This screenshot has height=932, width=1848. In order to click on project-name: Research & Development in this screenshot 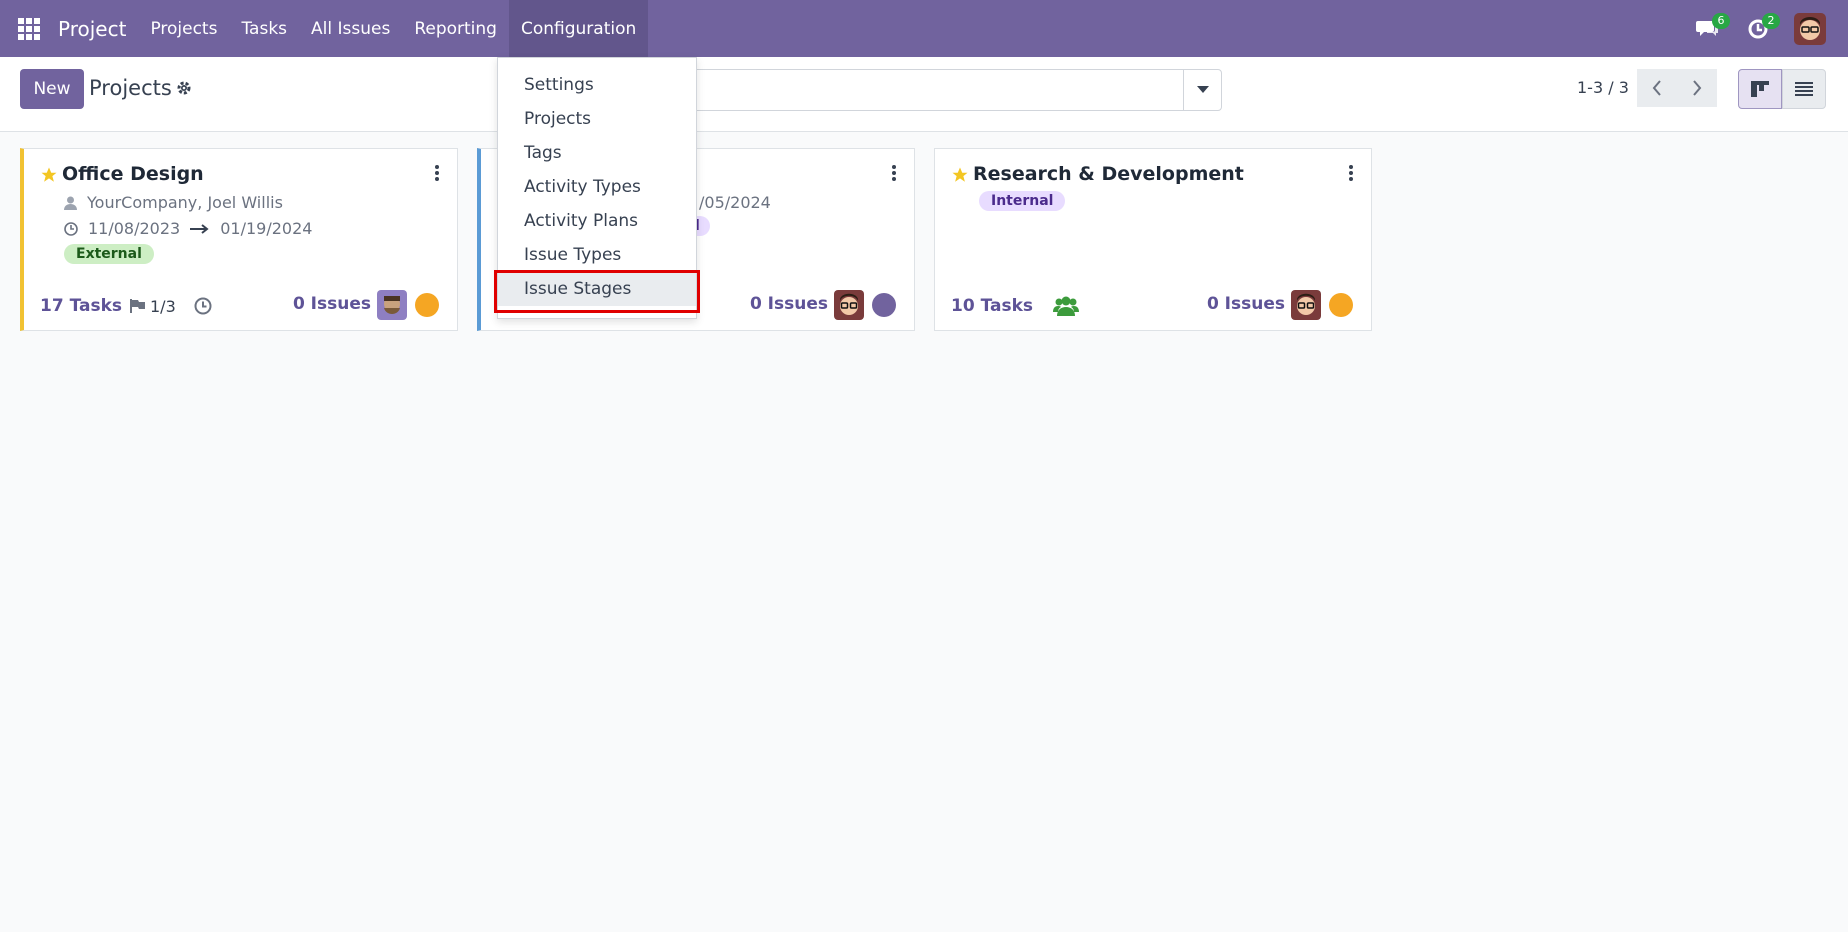, I will do `click(1108, 174)`.